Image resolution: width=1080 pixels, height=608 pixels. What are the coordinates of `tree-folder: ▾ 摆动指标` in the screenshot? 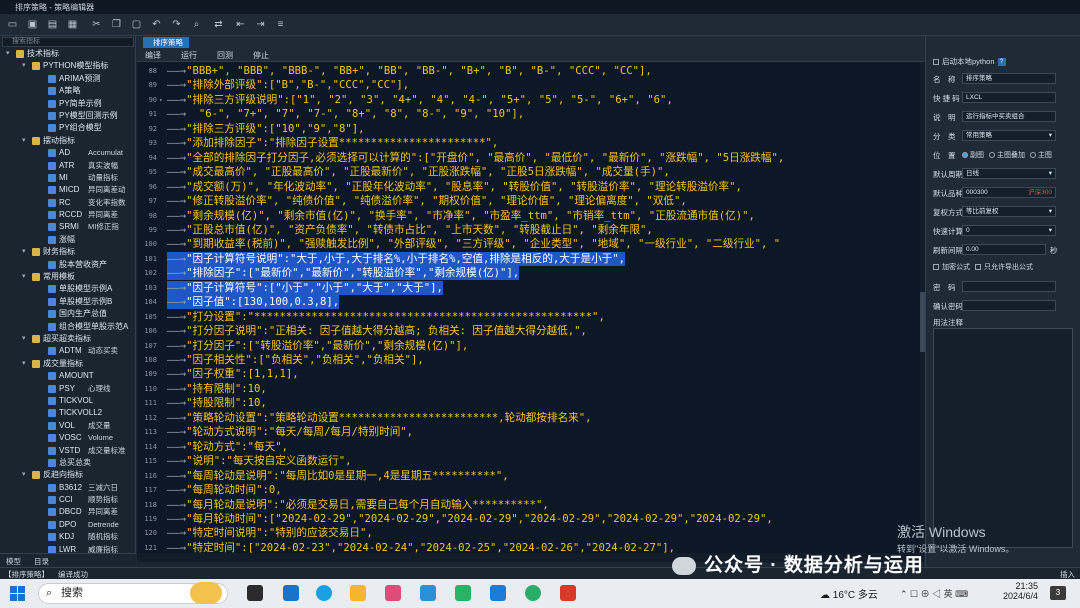 It's located at (67, 141).